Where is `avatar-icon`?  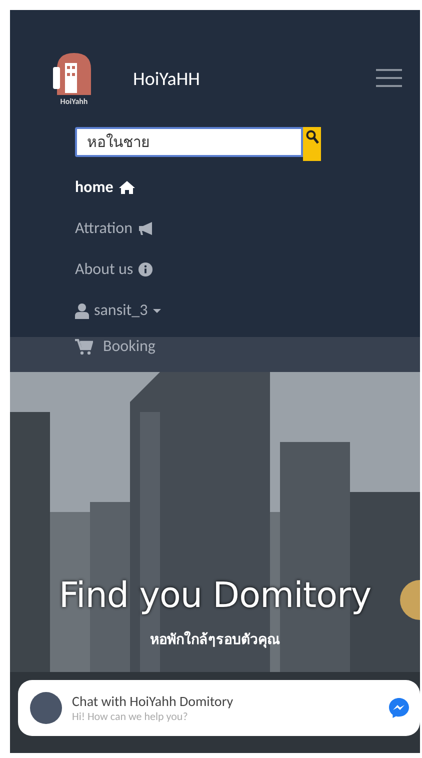
avatar-icon is located at coordinates (46, 708).